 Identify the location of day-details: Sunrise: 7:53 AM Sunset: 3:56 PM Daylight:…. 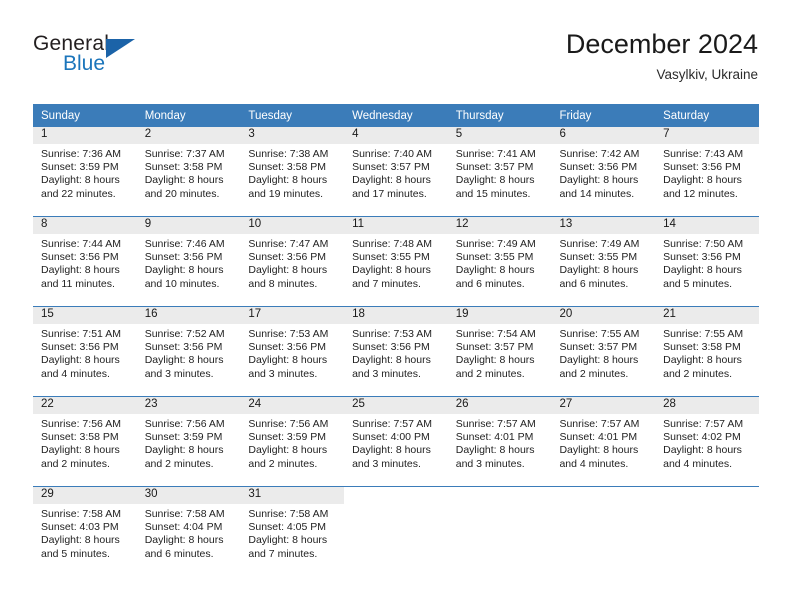
(396, 352).